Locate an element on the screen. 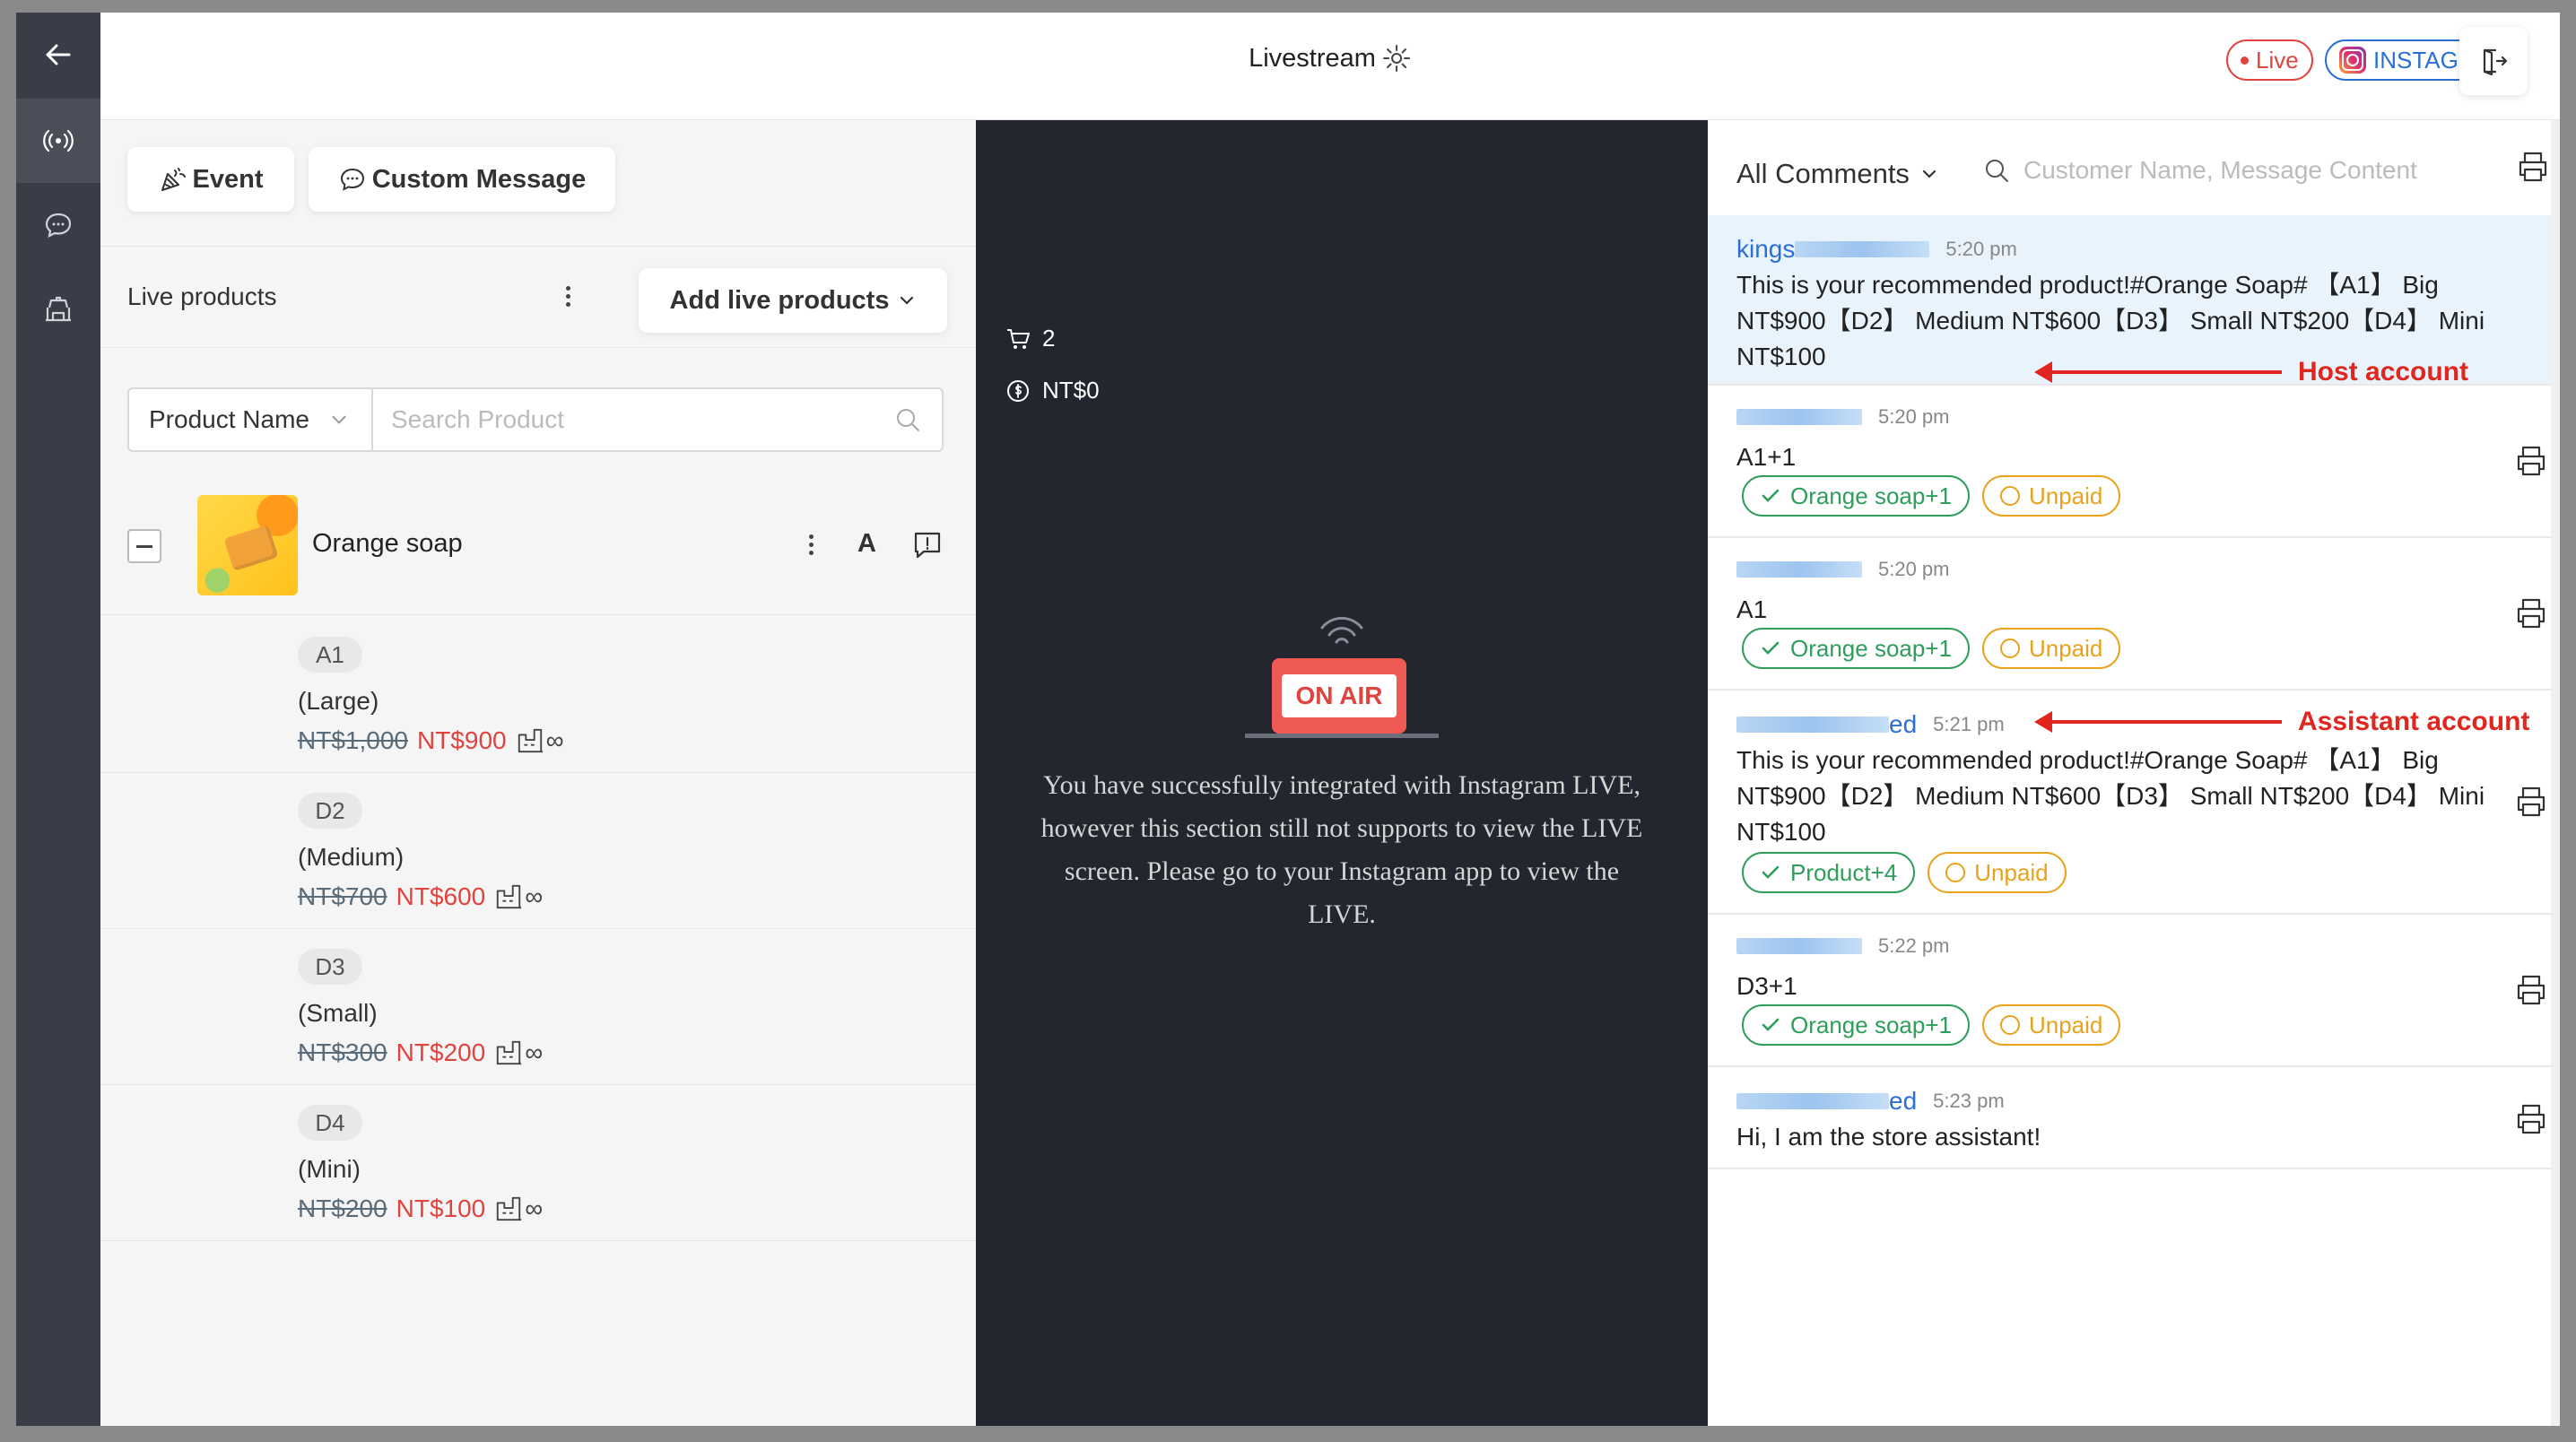 This screenshot has height=1442, width=2576. product-search-input is located at coordinates (633, 419).